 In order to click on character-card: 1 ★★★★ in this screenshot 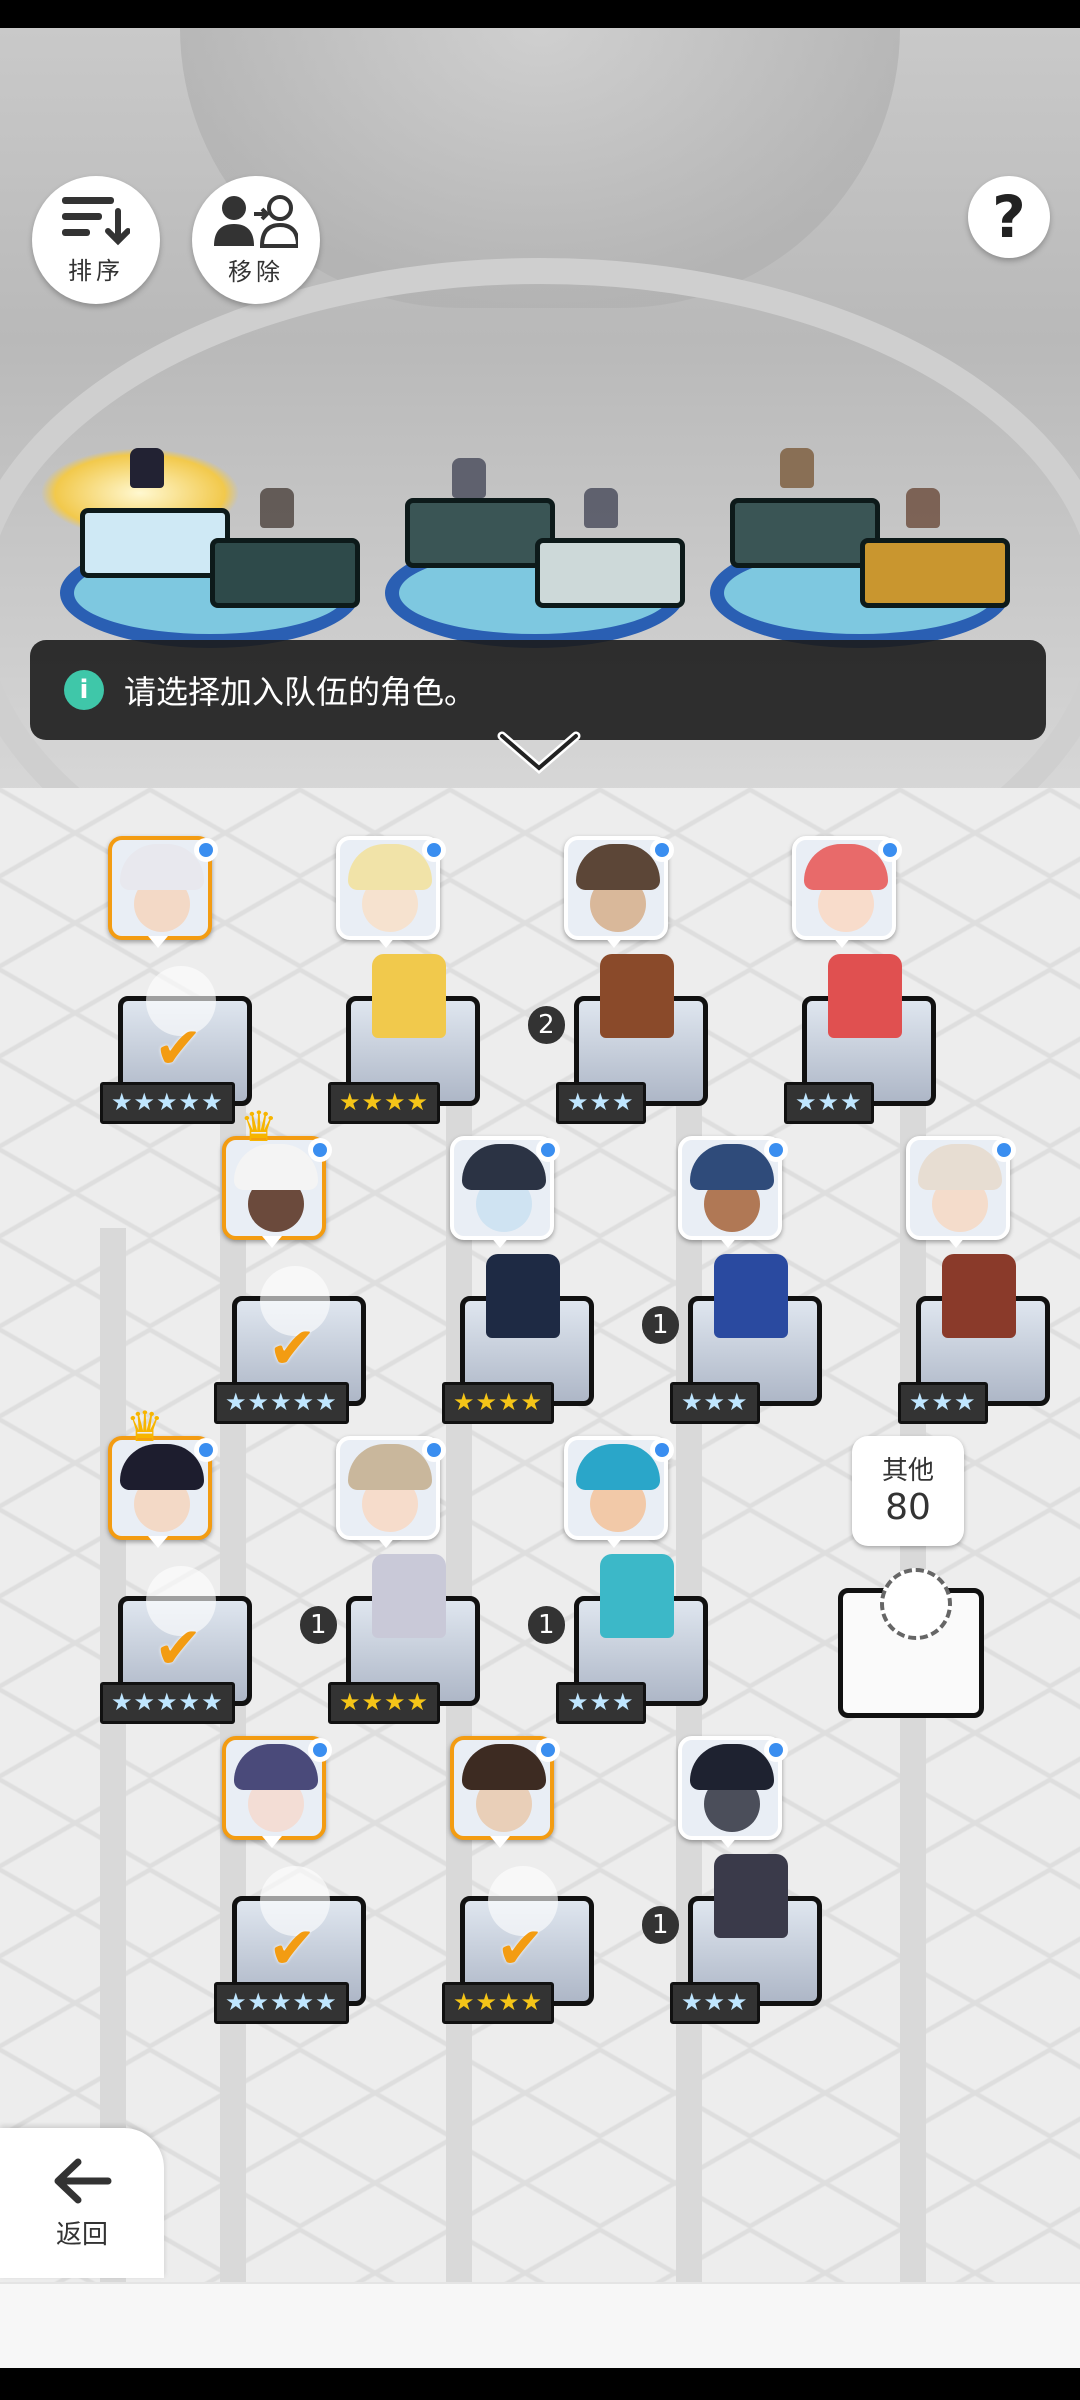, I will do `click(390, 1586)`.